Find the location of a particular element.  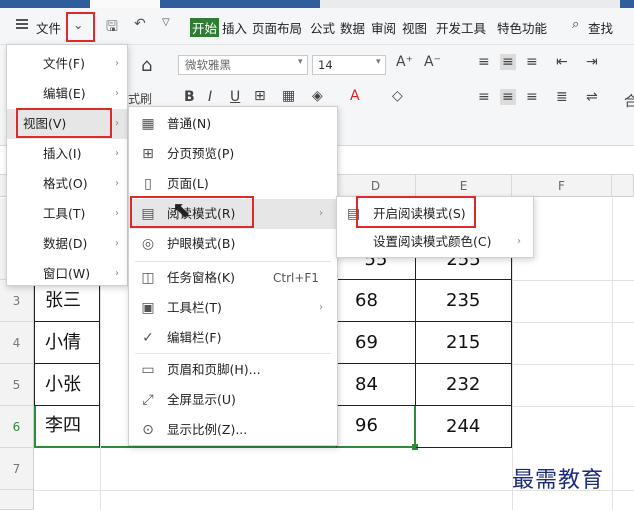

column-header-f: F is located at coordinates (562, 186).